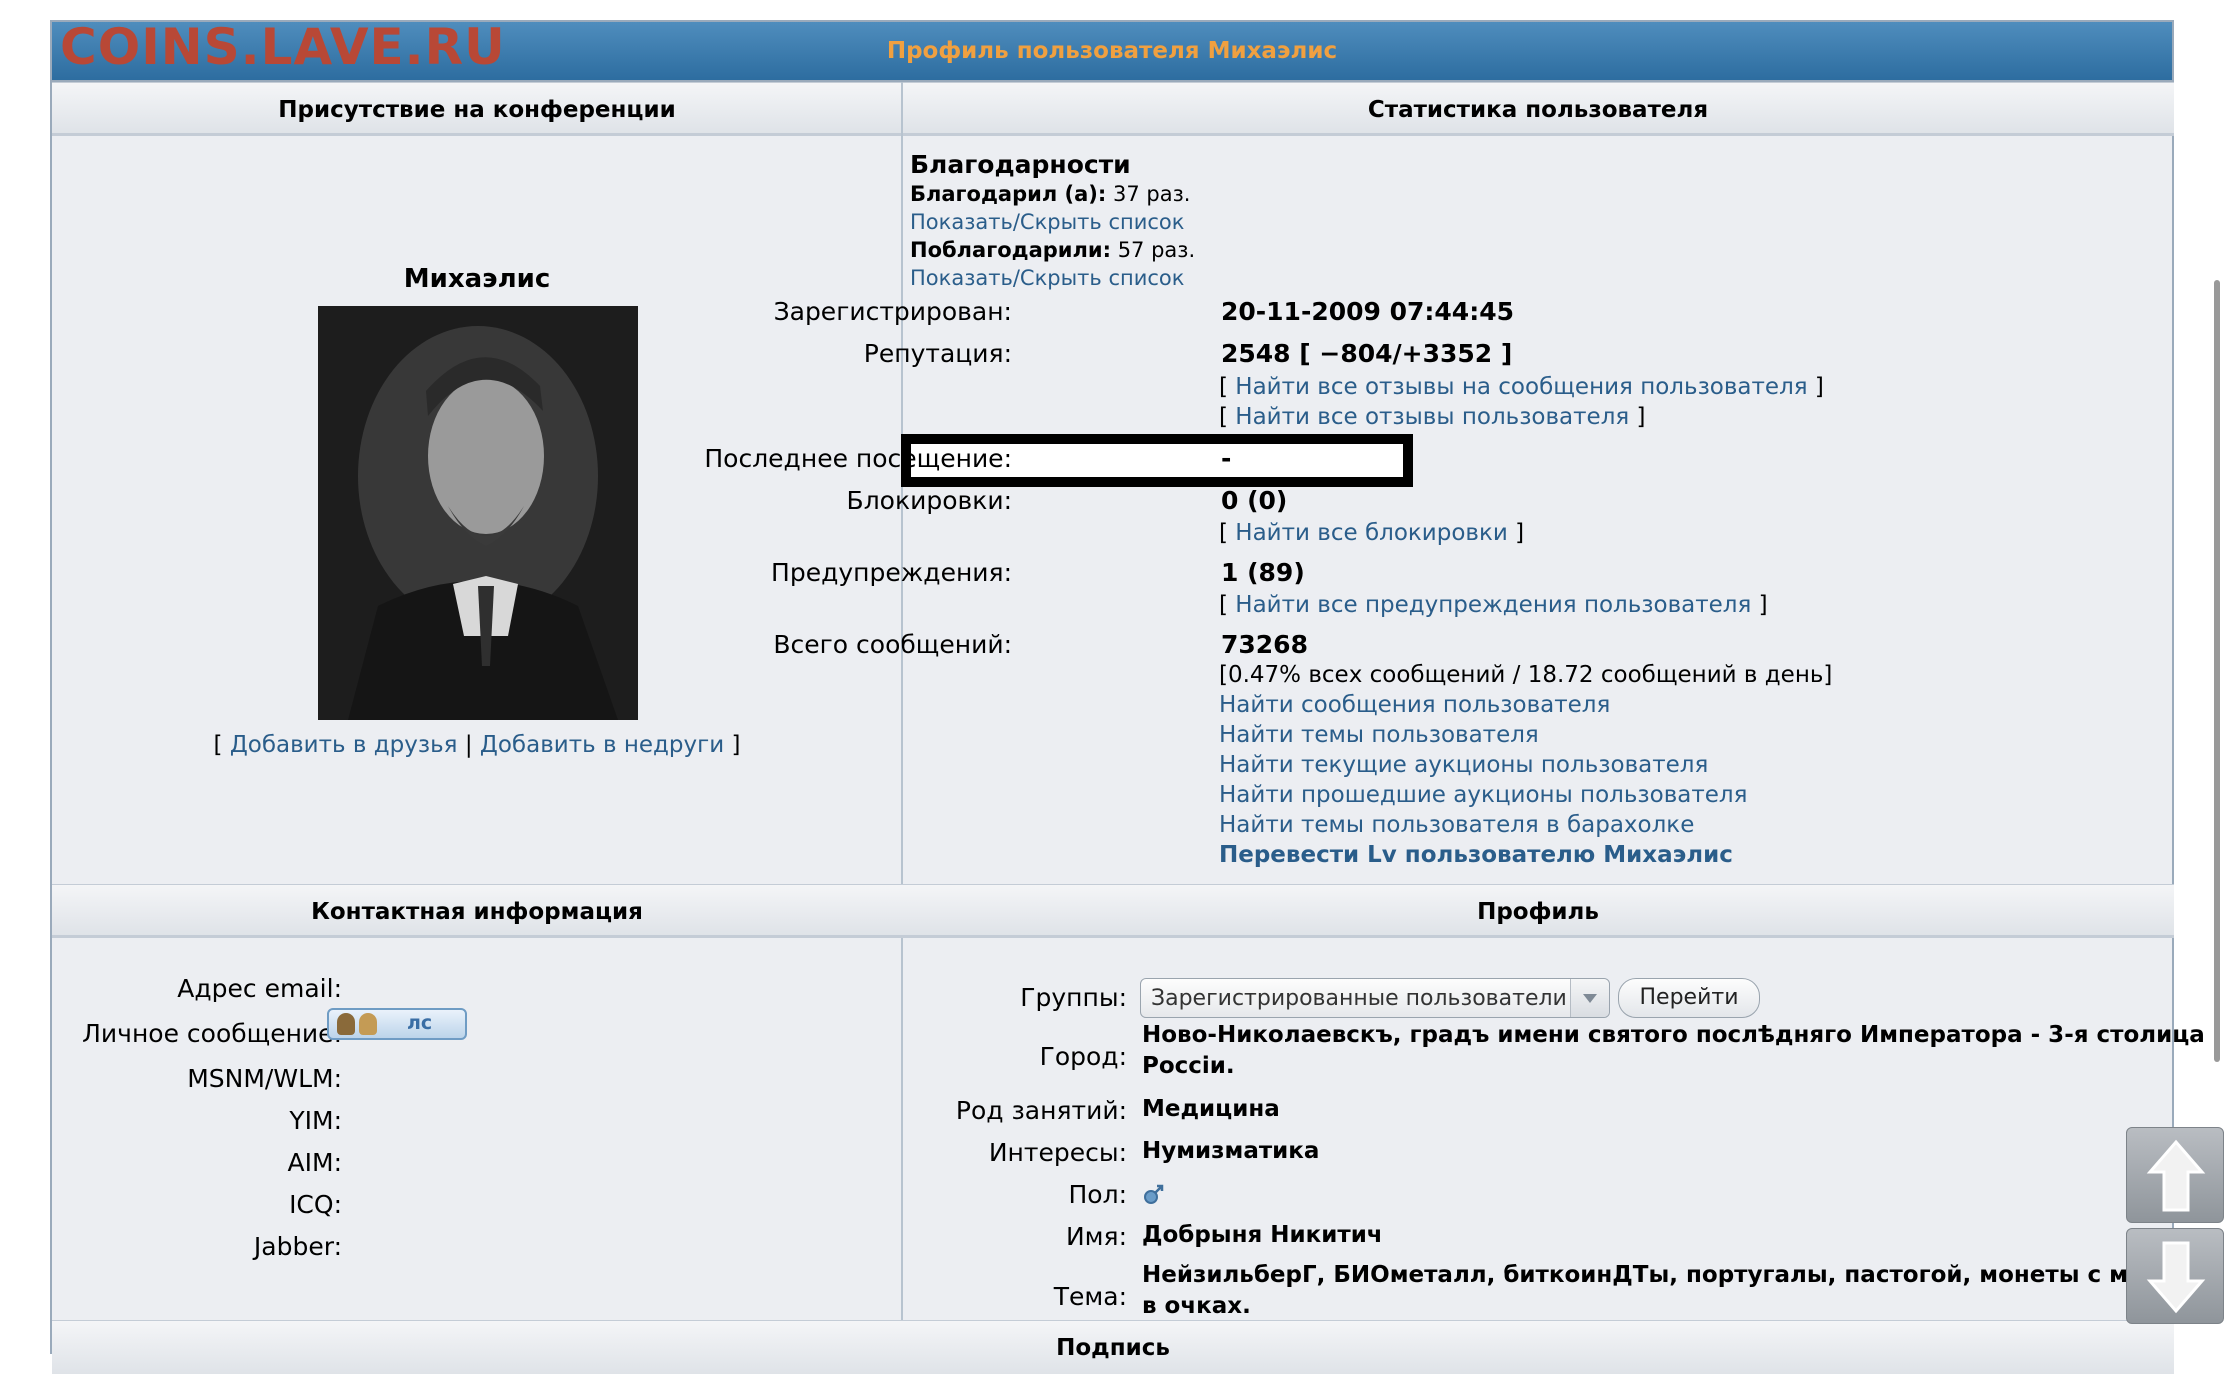 This screenshot has width=2224, height=1375. What do you see at coordinates (1254, 500) in the screenshot?
I see `bans-value: 0 (0)` at bounding box center [1254, 500].